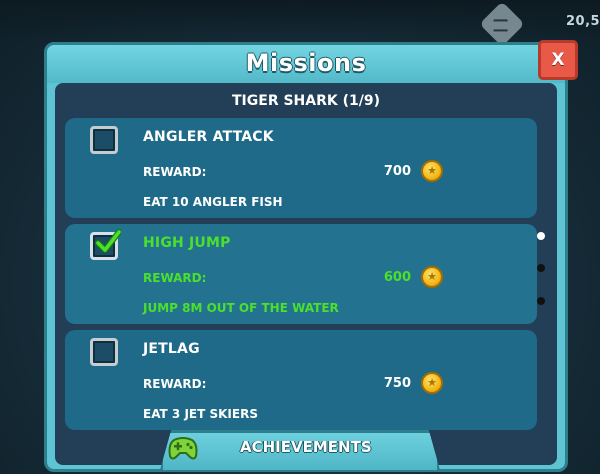 This screenshot has height=474, width=600. What do you see at coordinates (171, 349) in the screenshot?
I see `mission-title: JETLAG` at bounding box center [171, 349].